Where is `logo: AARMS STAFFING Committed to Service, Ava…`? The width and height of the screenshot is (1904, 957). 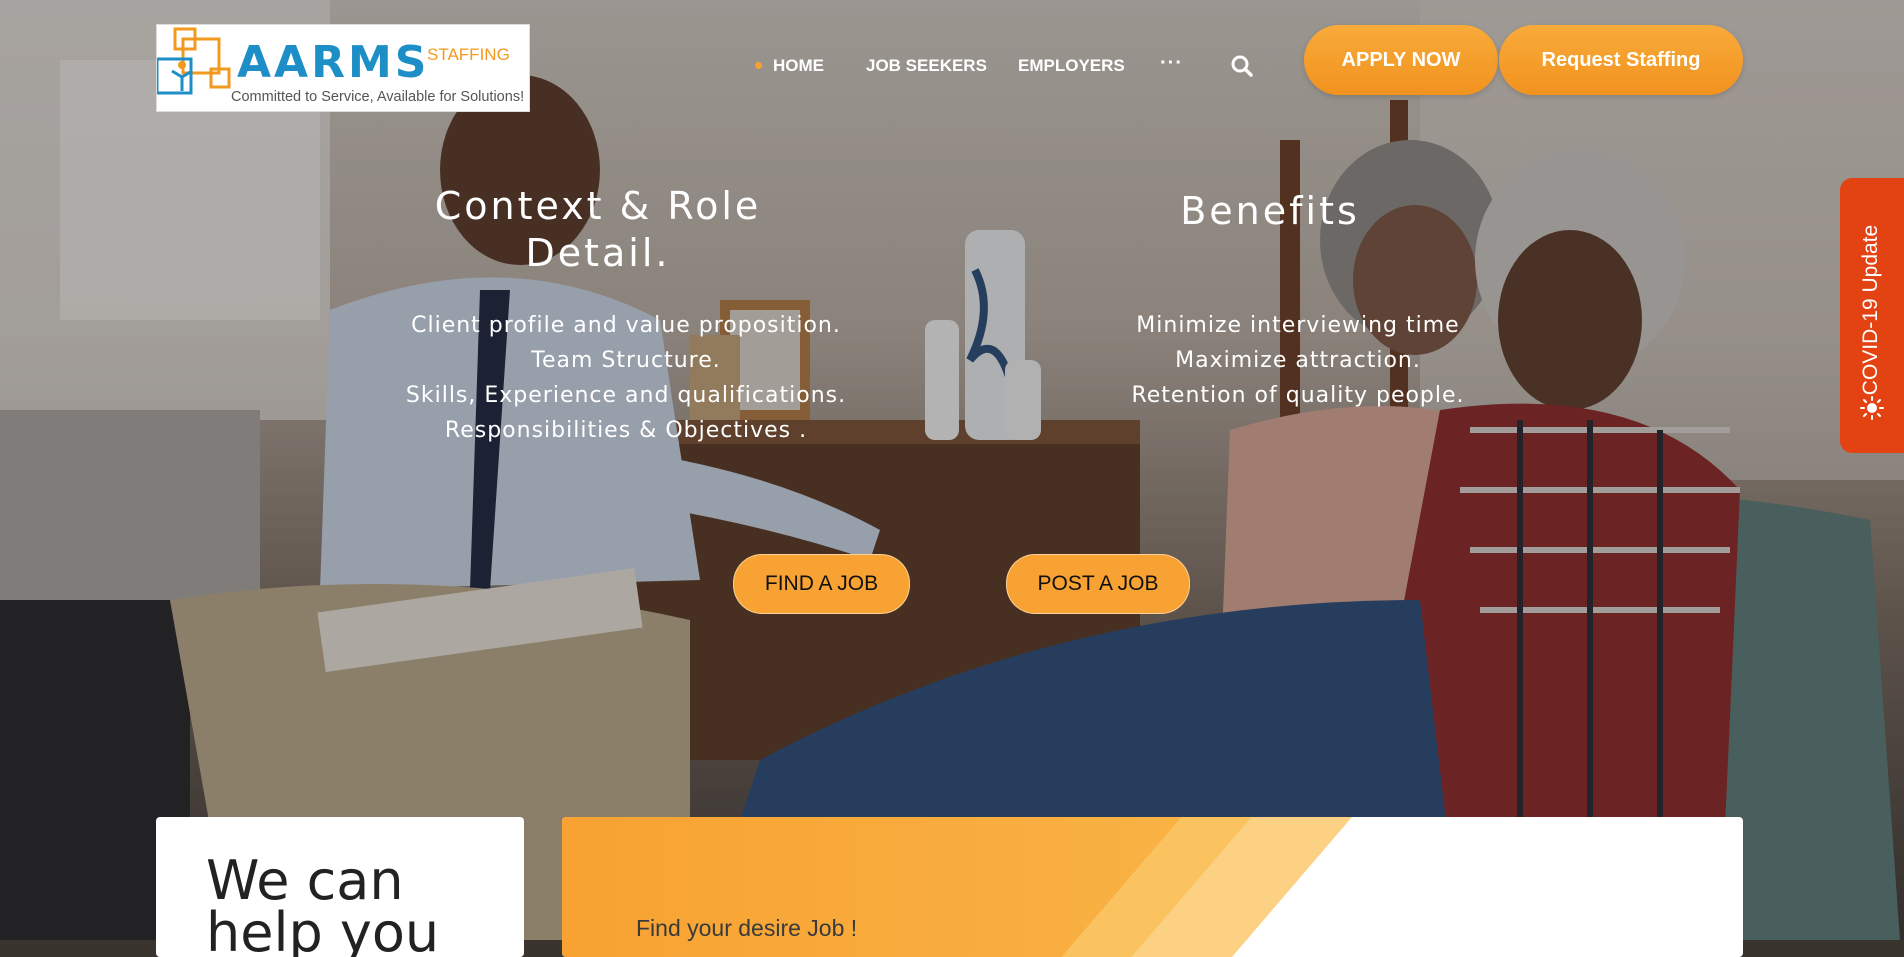 logo: AARMS STAFFING Committed to Service, Ava… is located at coordinates (343, 68).